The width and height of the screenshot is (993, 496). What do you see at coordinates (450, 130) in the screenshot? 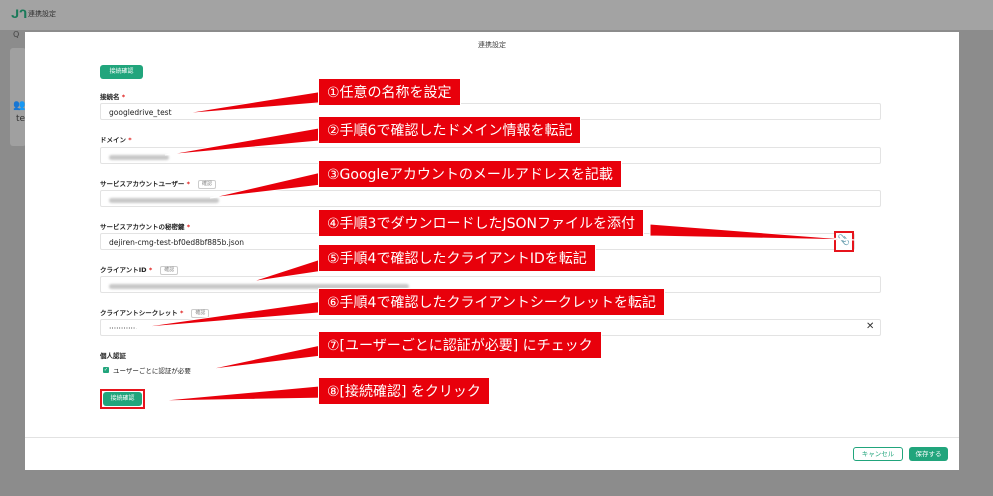
I see `callout-2: ②手順6で確認したドメイン情報を転記` at bounding box center [450, 130].